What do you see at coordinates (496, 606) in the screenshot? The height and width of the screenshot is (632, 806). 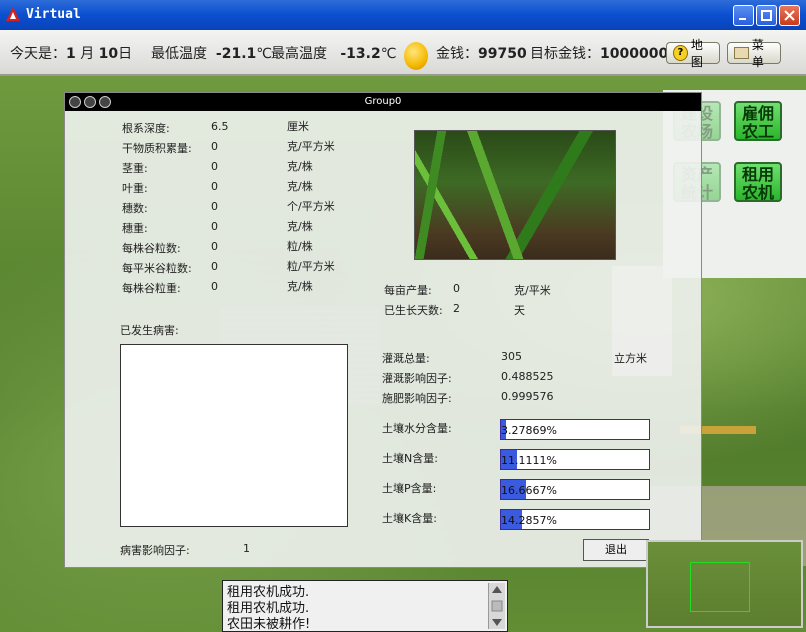 I see `message-scrollbar` at bounding box center [496, 606].